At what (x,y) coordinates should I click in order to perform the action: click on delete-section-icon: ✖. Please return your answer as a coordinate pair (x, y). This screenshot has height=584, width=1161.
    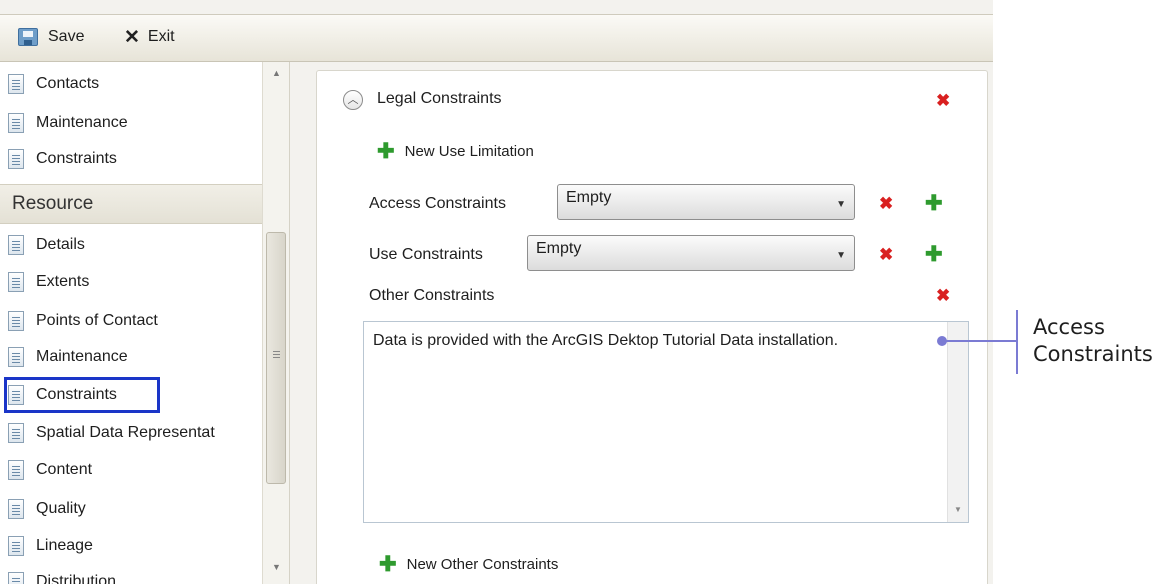
    Looking at the image, I should click on (943, 100).